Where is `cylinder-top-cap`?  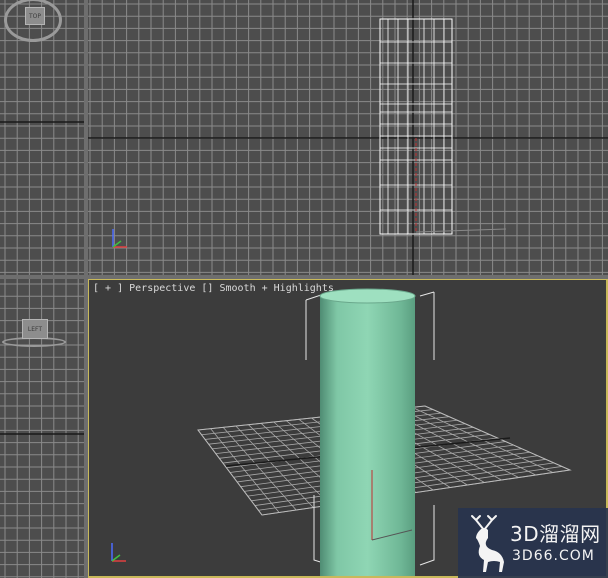
cylinder-top-cap is located at coordinates (367, 296).